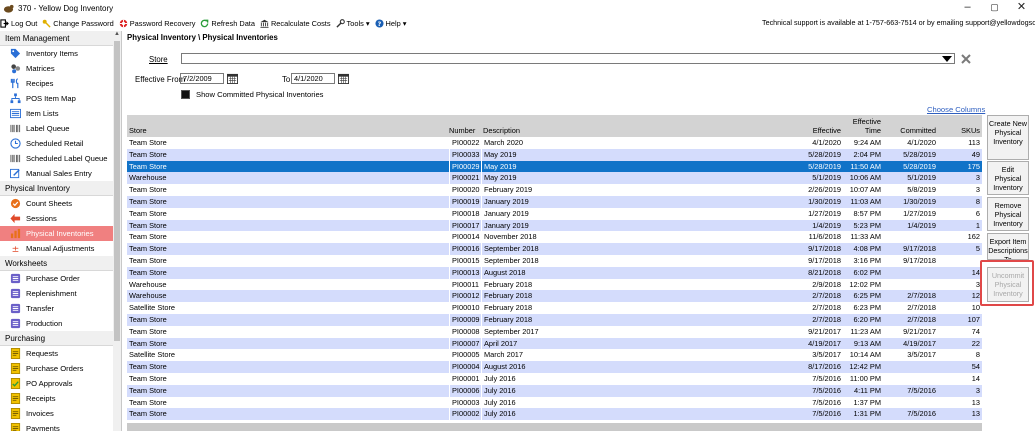 The width and height of the screenshot is (1035, 431). I want to click on key-icon, so click(47, 23).